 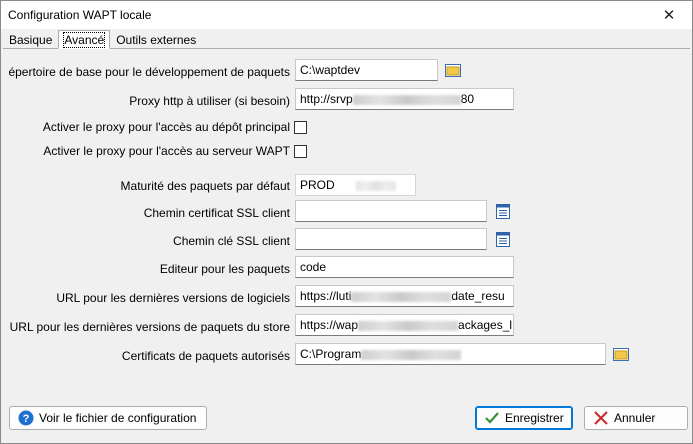 I want to click on tab-avance-label: Avancé, so click(x=84, y=40).